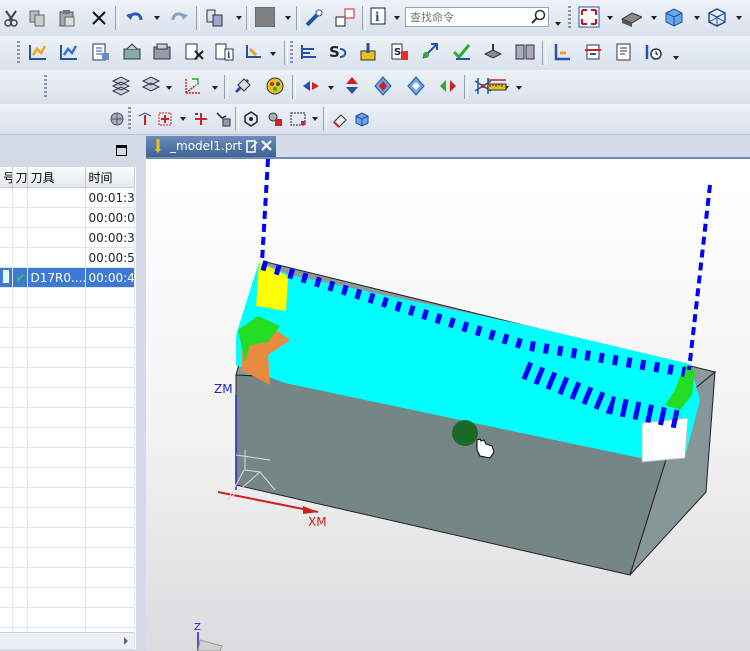  Describe the element at coordinates (67, 257) in the screenshot. I see `table-row: 00:00:5` at that location.